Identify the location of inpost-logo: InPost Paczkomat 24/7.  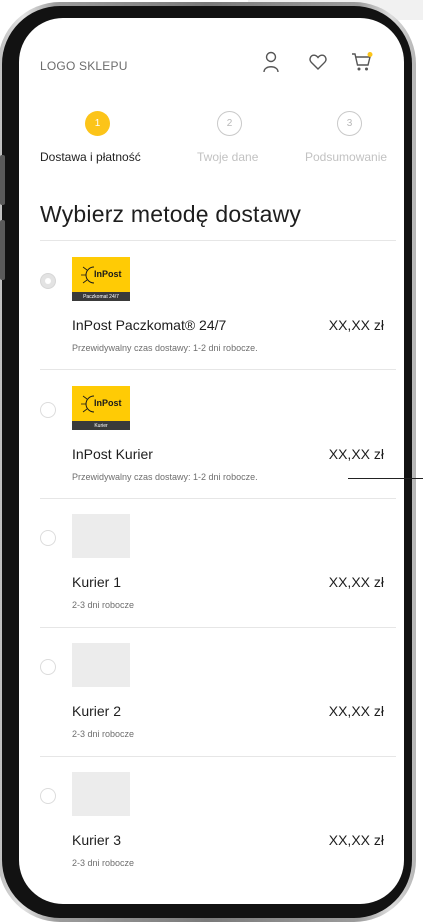
(101, 279).